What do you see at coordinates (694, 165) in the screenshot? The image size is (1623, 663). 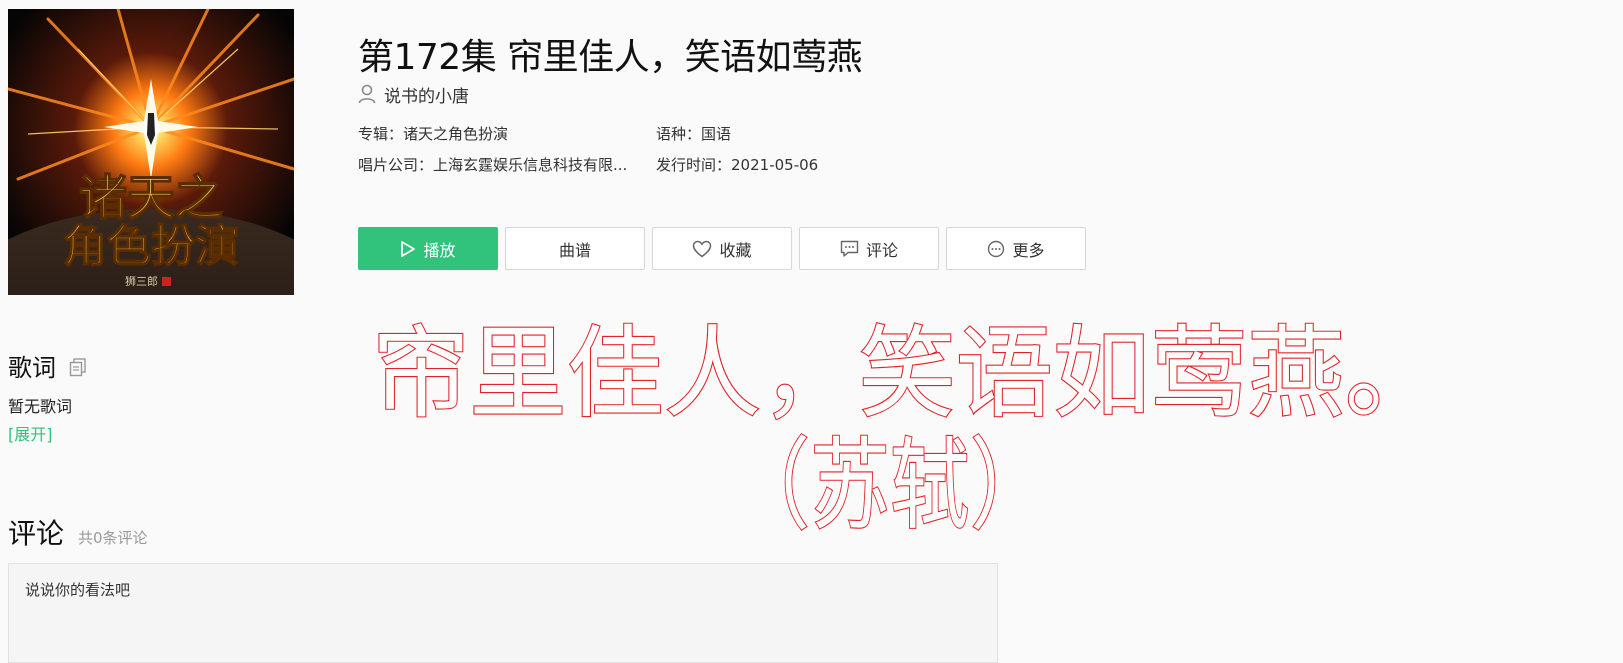 I see `release-label: 发行时间：` at bounding box center [694, 165].